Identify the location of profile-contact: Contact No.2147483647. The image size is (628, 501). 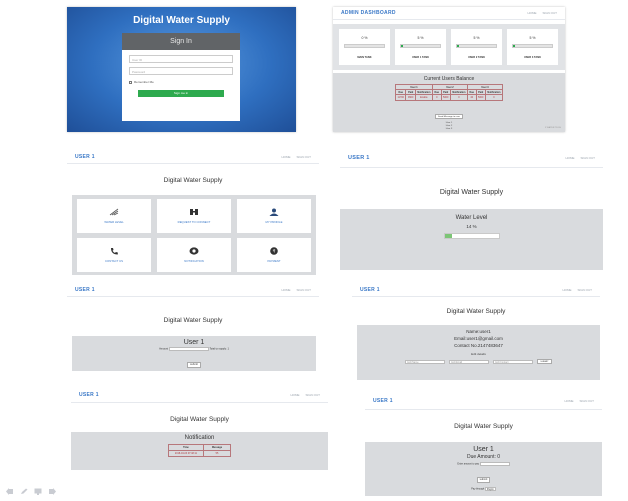
(478, 345).